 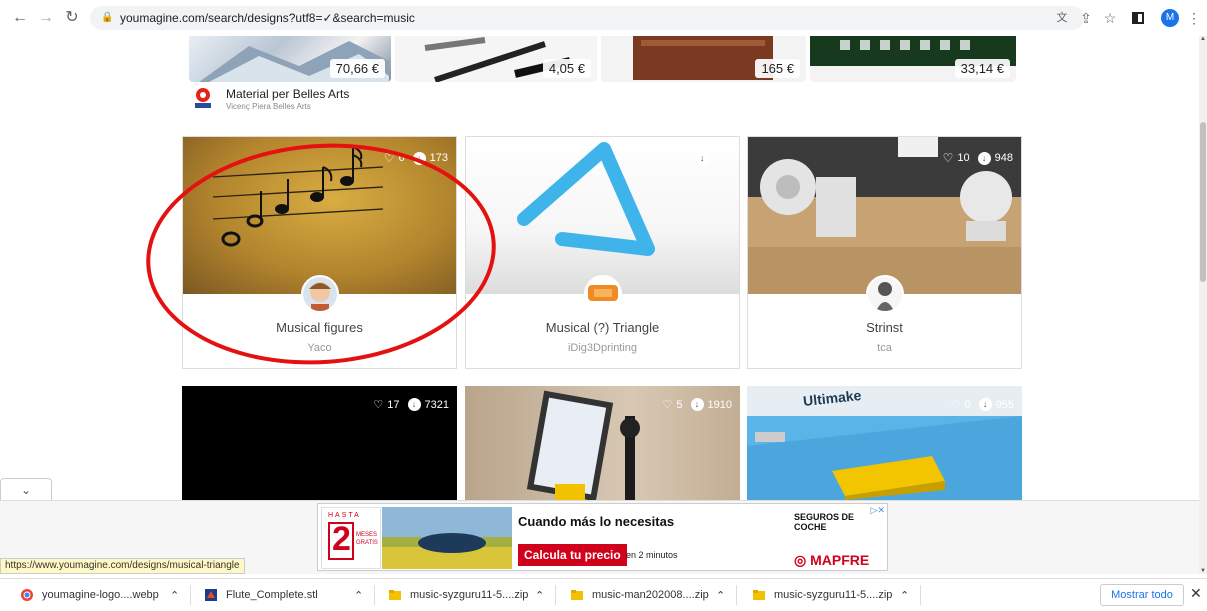 What do you see at coordinates (1170, 18) in the screenshot?
I see `profile-avatar: M` at bounding box center [1170, 18].